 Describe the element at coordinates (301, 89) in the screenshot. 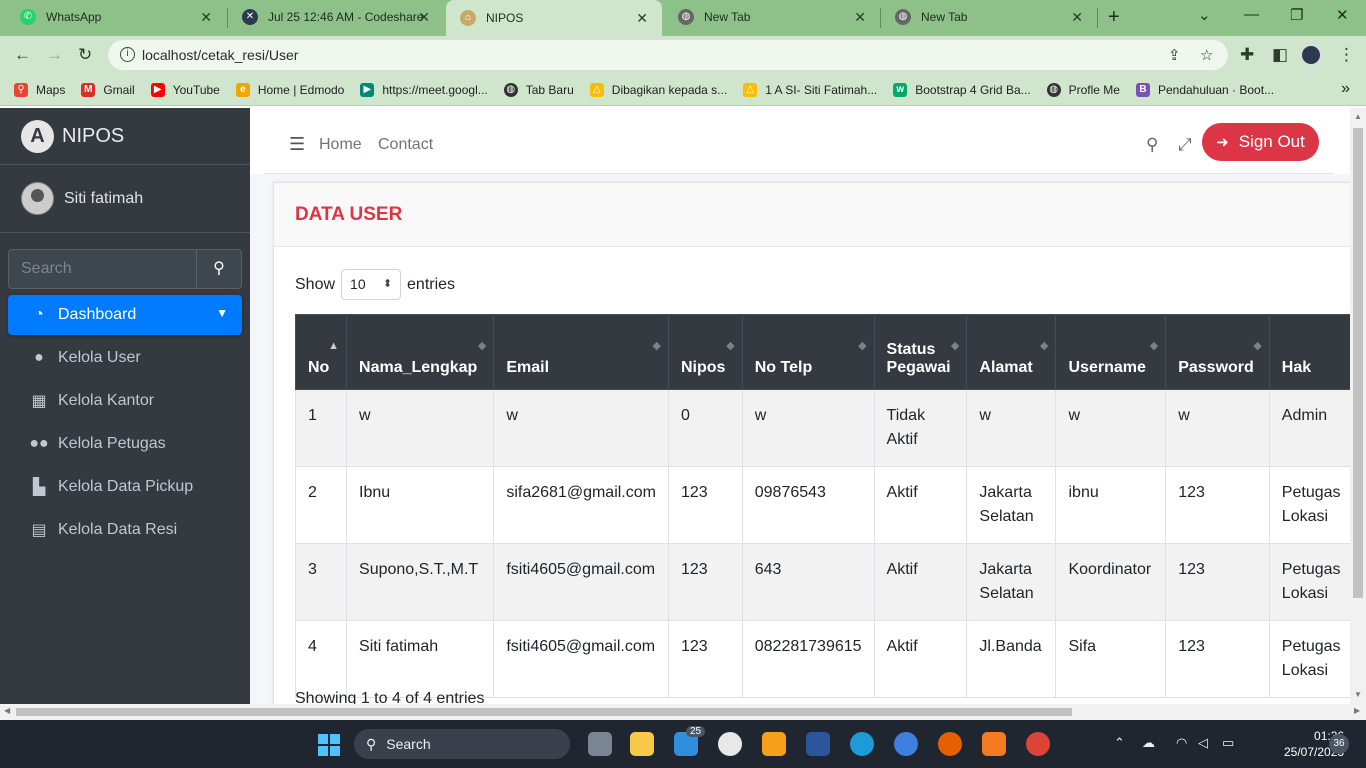

I see `bookmark-label: Home | Edmodo` at that location.